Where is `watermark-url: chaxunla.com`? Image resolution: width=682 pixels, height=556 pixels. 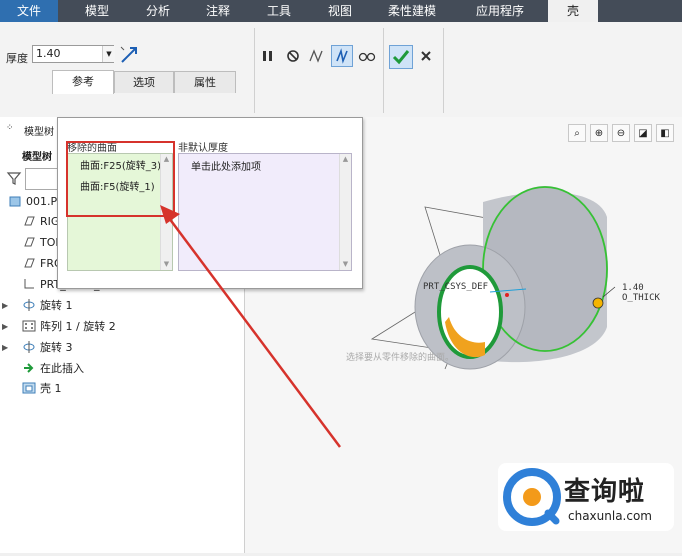
watermark-url: chaxunla.com is located at coordinates (610, 516).